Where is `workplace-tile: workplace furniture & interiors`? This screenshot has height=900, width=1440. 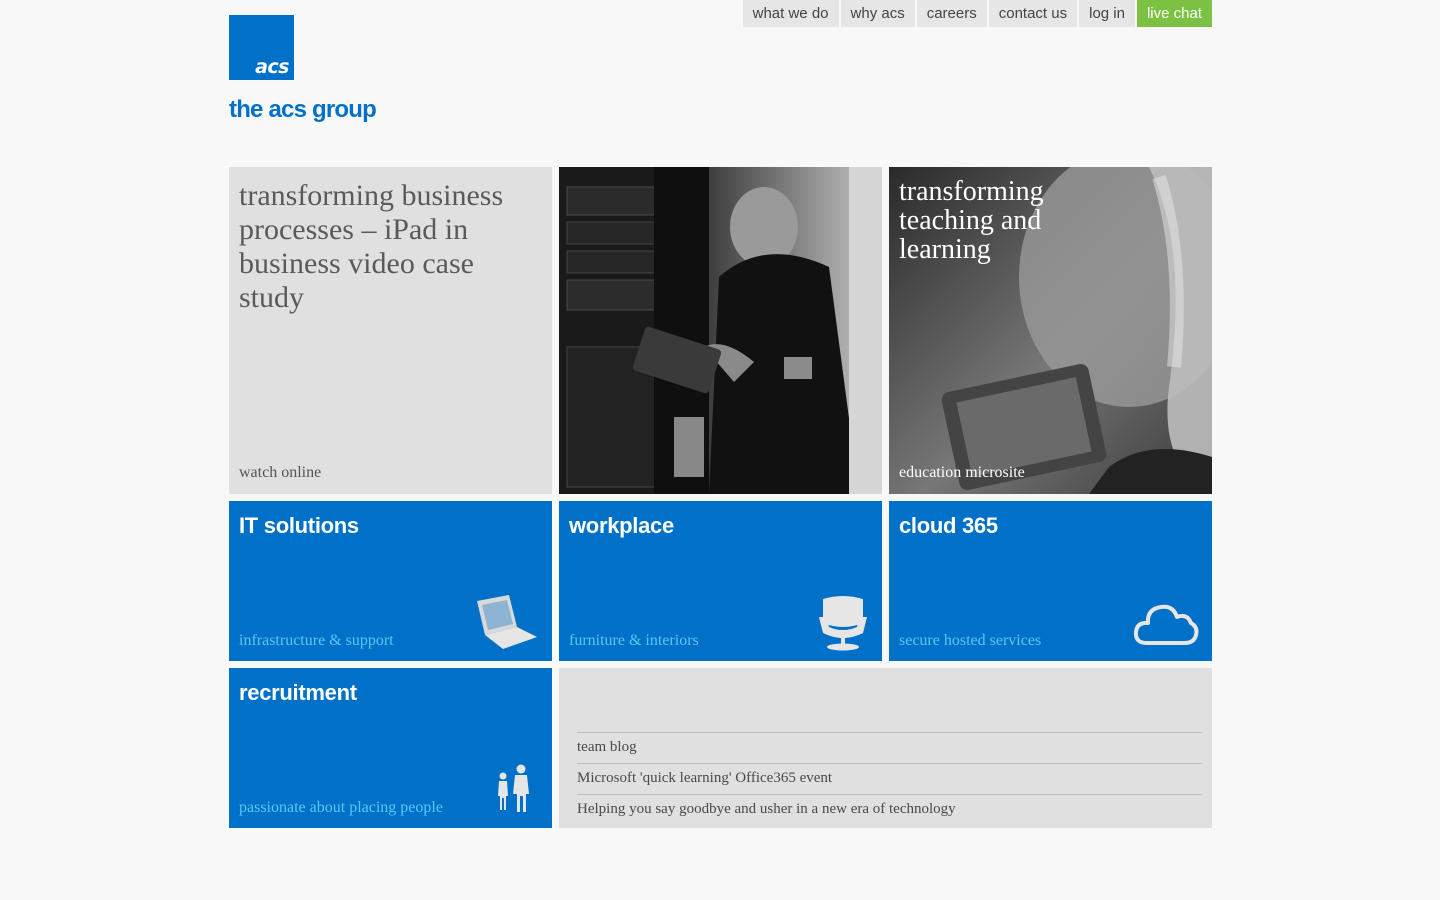 workplace-tile: workplace furniture & interiors is located at coordinates (720, 581).